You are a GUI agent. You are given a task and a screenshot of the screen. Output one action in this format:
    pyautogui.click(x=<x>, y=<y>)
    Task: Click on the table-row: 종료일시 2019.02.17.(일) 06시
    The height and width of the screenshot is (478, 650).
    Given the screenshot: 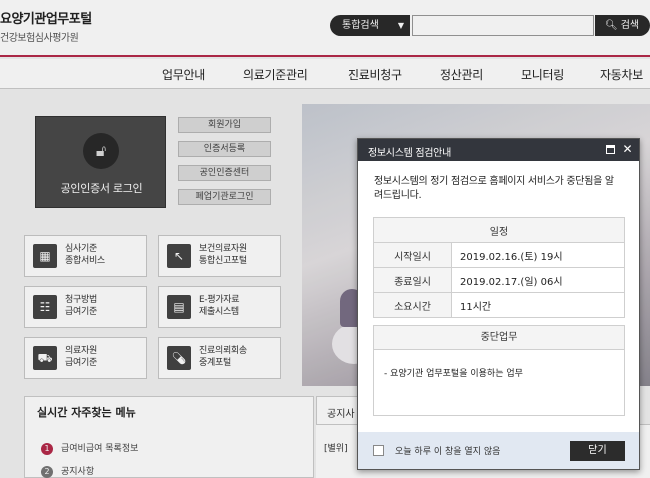 What is the action you would take?
    pyautogui.click(x=499, y=280)
    